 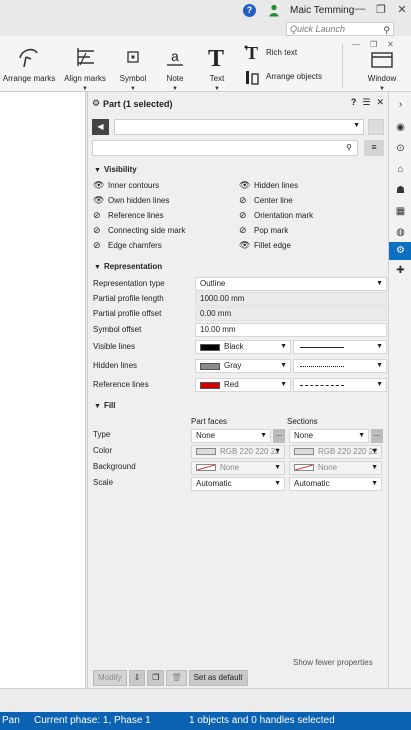 I want to click on panel-button-row: Modify ⇩ ❐ 🗑 Set as default, so click(x=170, y=678).